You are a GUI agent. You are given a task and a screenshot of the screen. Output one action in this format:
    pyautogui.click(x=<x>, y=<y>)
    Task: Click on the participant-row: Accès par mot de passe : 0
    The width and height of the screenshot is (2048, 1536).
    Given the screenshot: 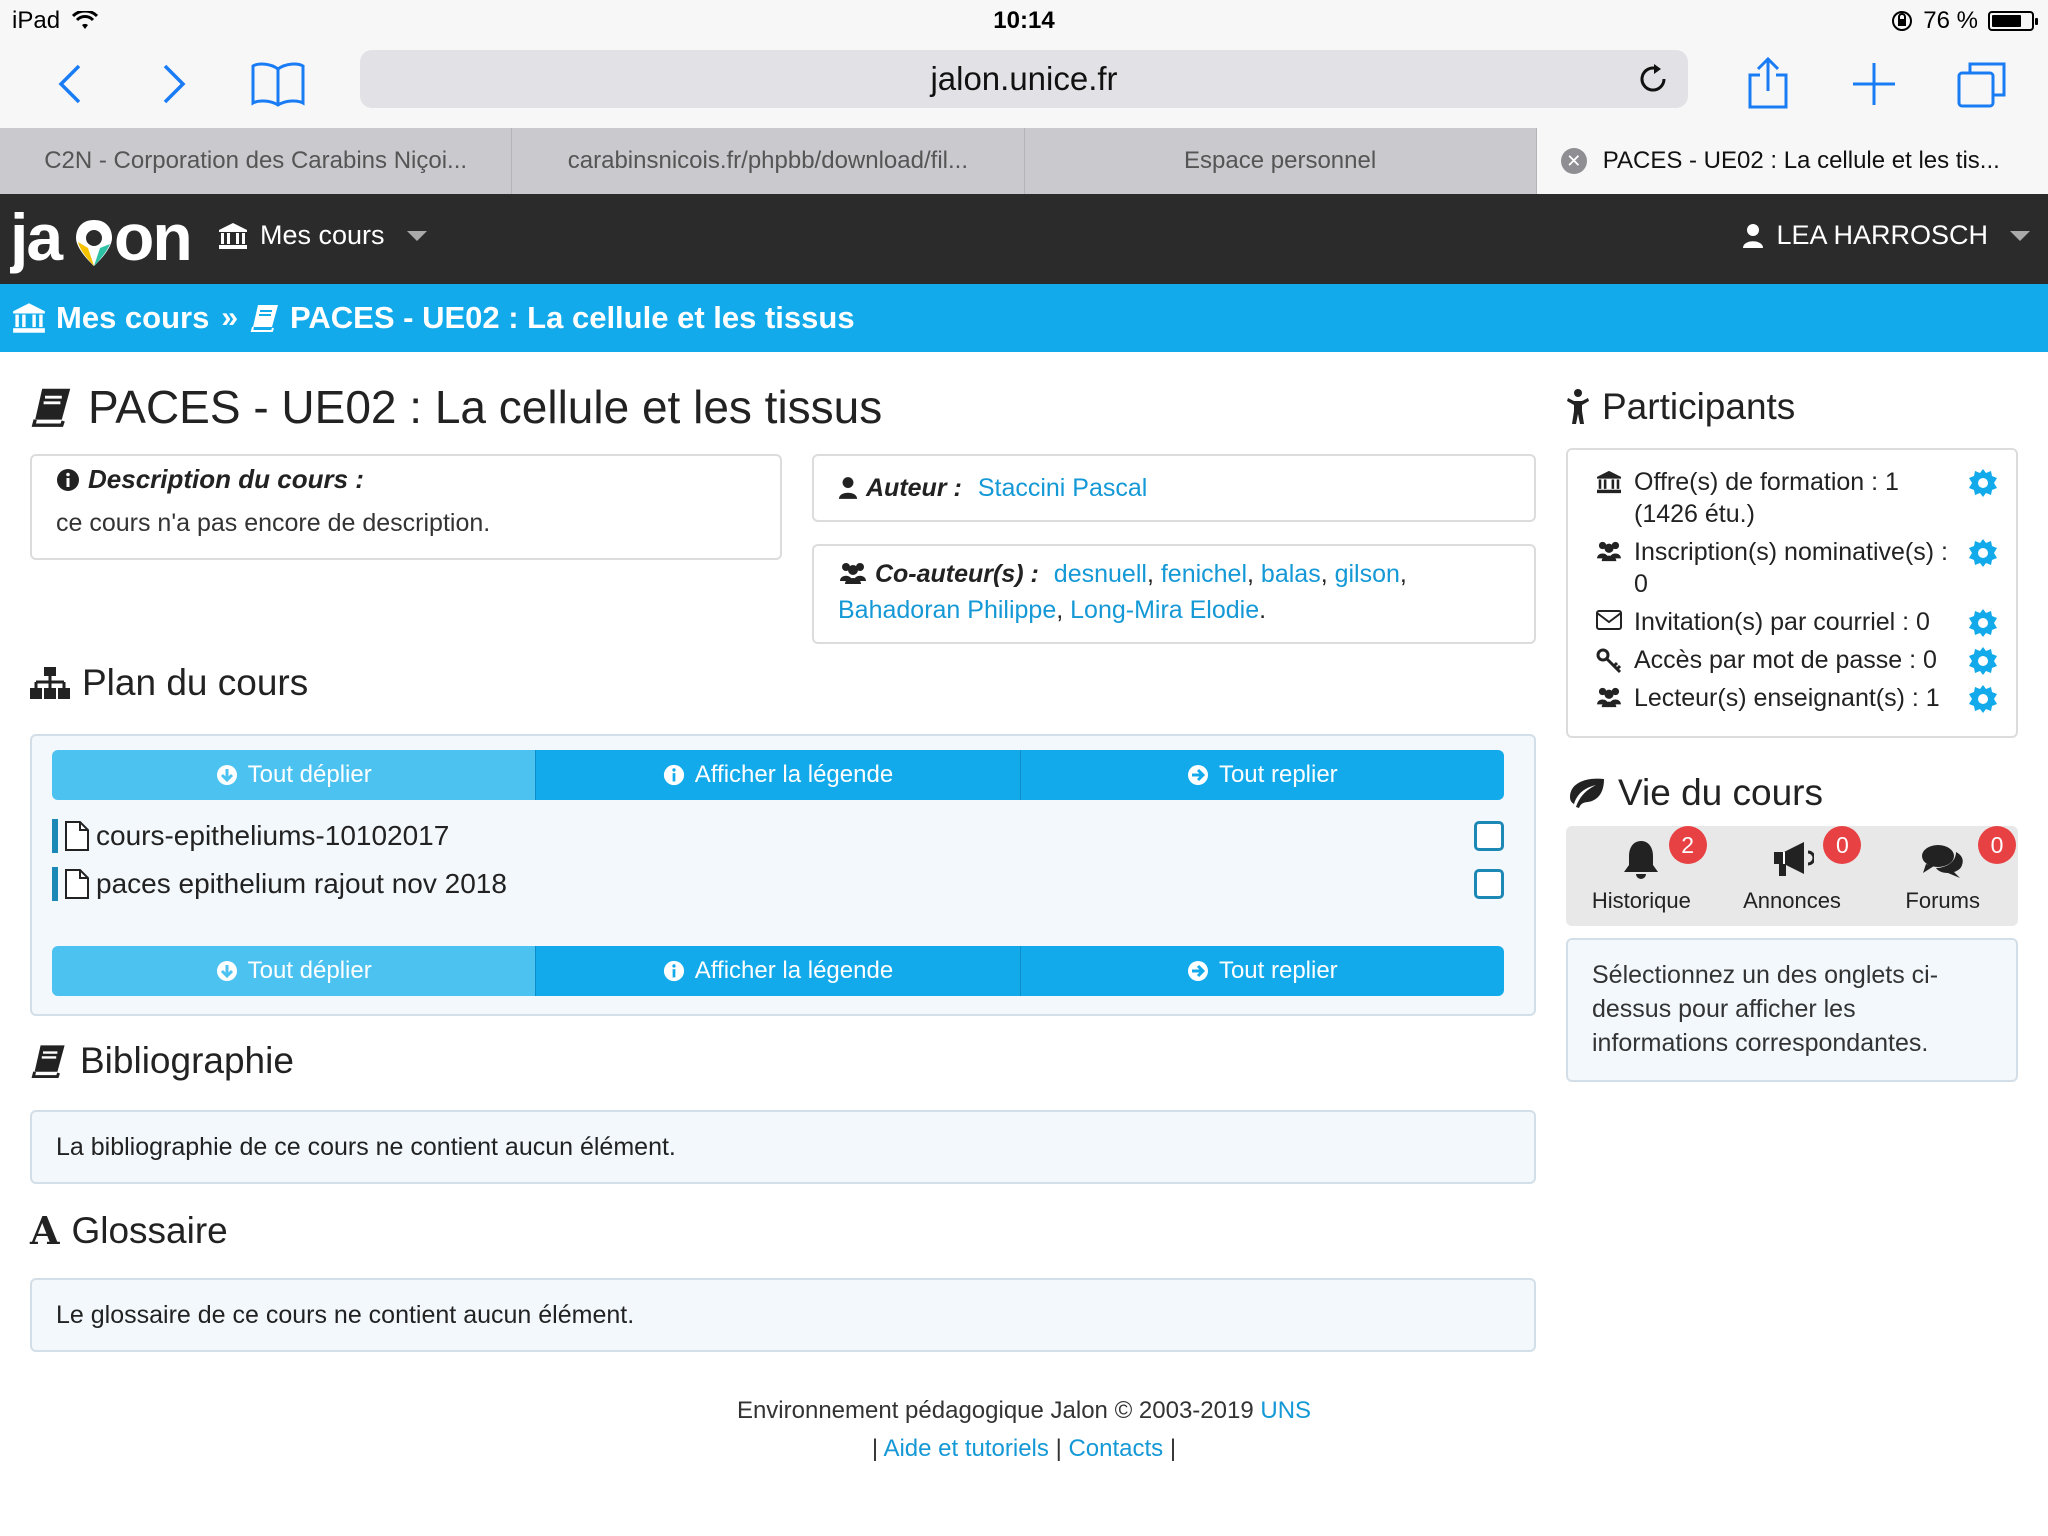 What is the action you would take?
    pyautogui.click(x=1795, y=660)
    